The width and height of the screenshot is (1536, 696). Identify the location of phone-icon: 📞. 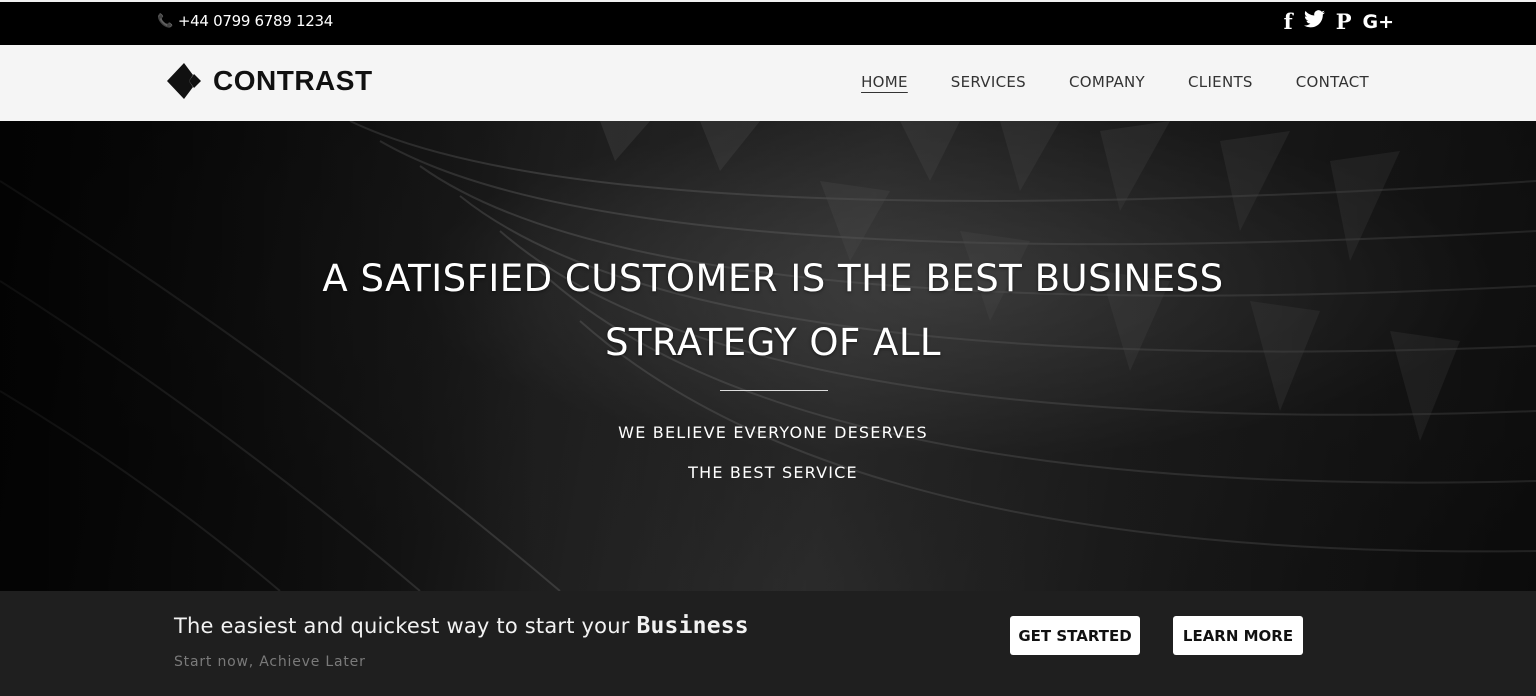
(165, 21).